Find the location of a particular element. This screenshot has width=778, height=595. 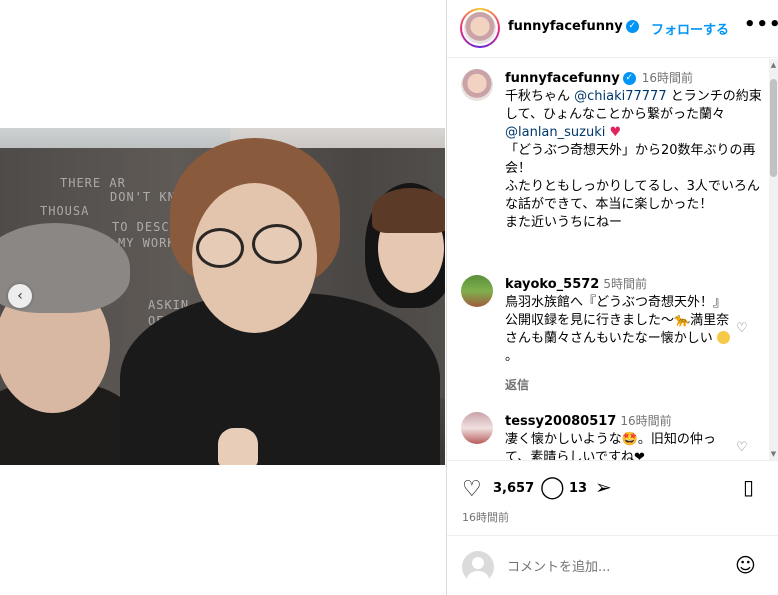

scroll-down-icon: ▼ is located at coordinates (773, 454).